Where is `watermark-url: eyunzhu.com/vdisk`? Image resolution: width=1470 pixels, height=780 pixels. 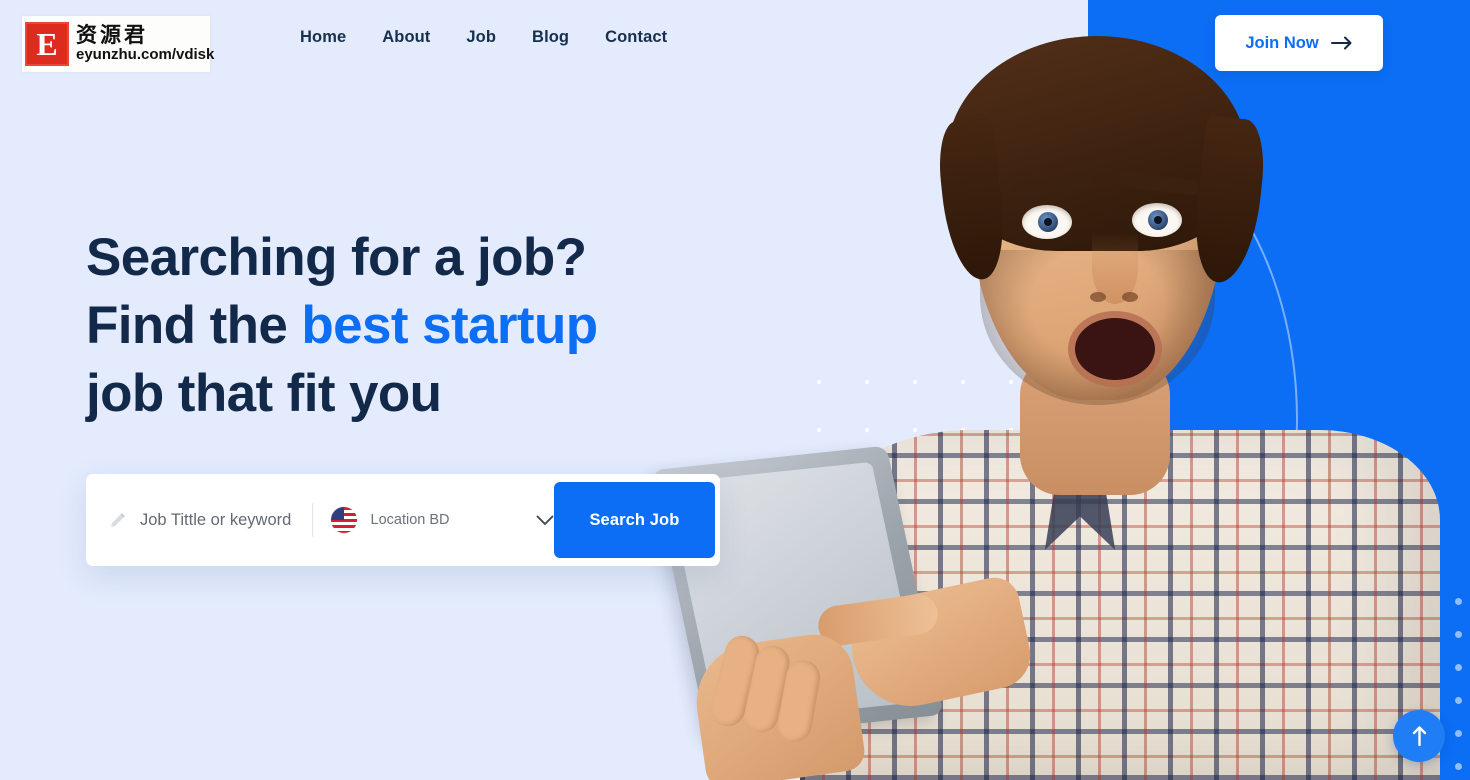 watermark-url: eyunzhu.com/vdisk is located at coordinates (145, 55).